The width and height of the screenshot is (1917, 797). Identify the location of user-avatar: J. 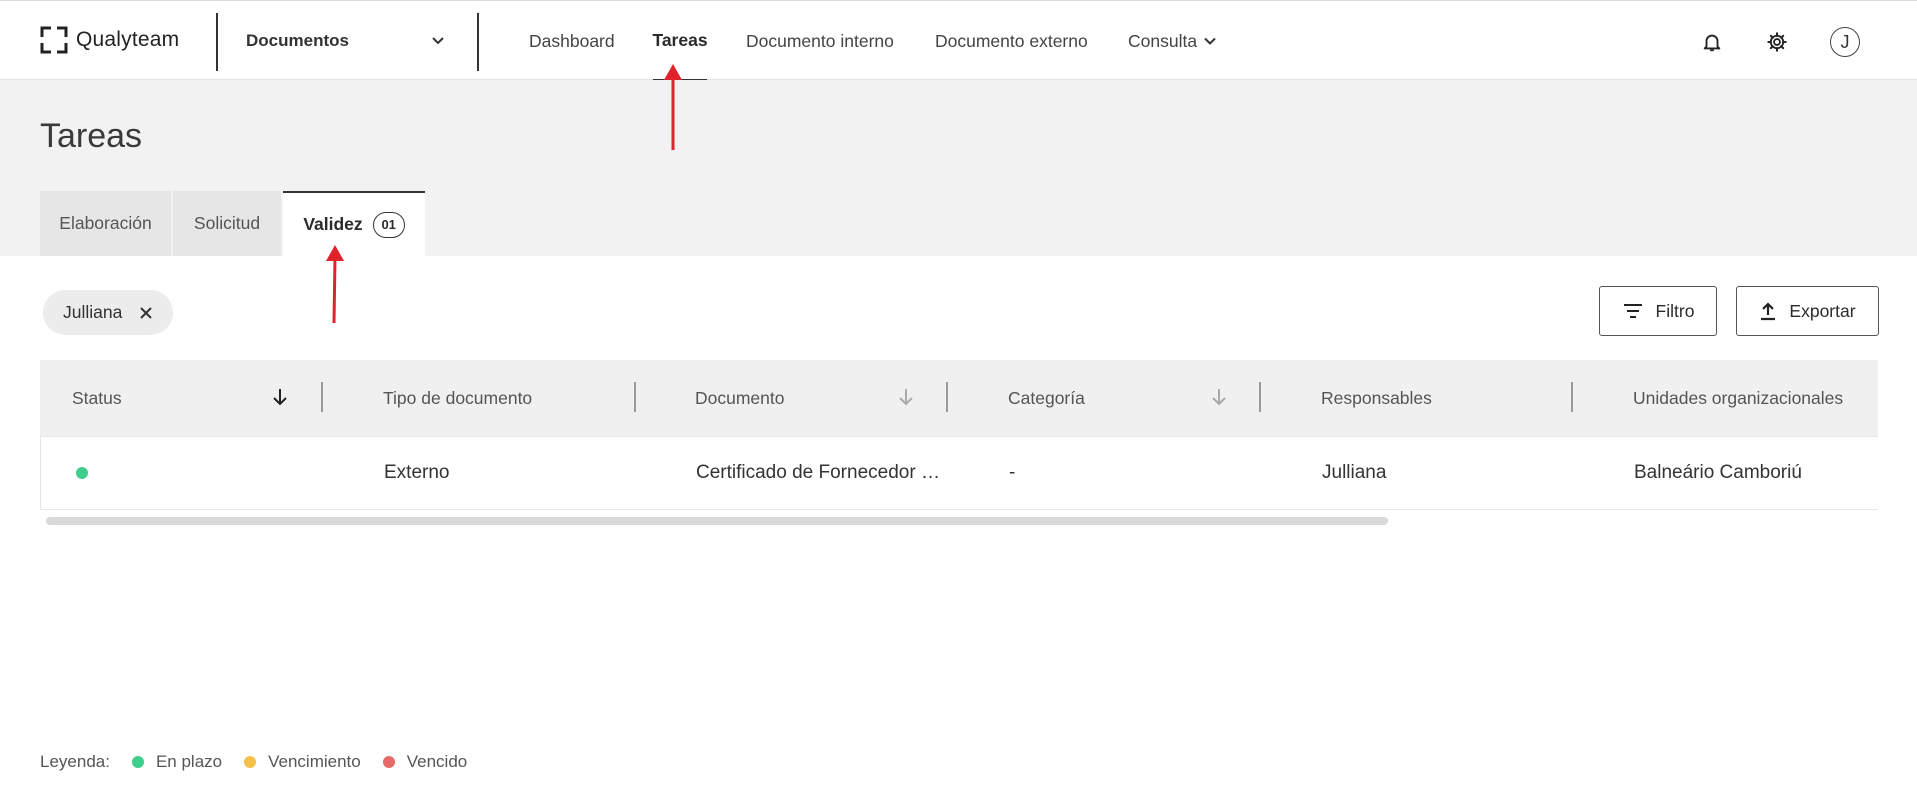
(1845, 42).